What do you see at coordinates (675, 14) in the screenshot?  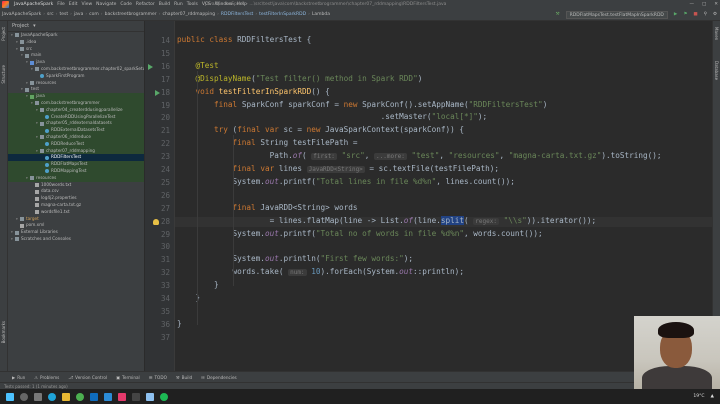 I see `run-icon: ▶` at bounding box center [675, 14].